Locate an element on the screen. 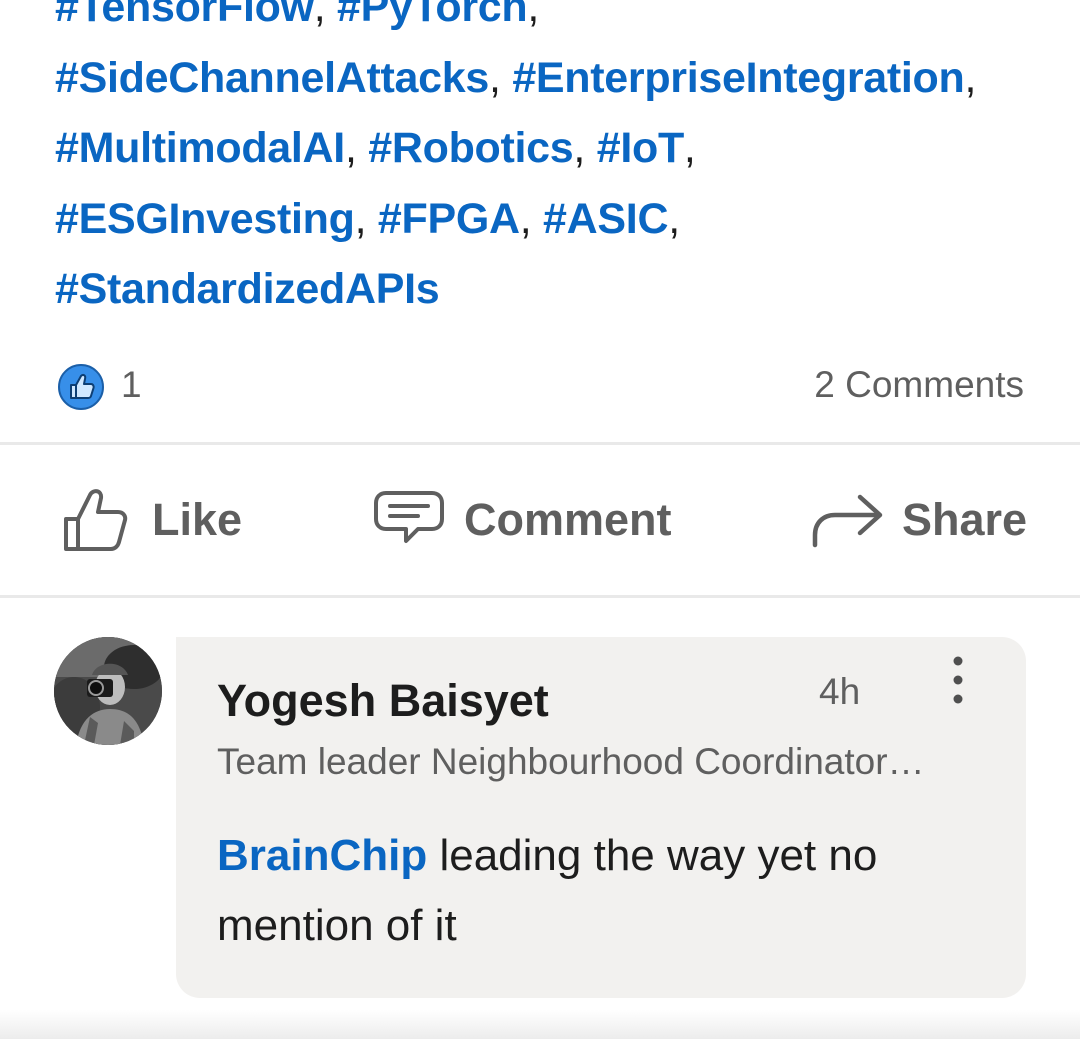 This screenshot has height=1039, width=1080. like-button: Like is located at coordinates (152, 520).